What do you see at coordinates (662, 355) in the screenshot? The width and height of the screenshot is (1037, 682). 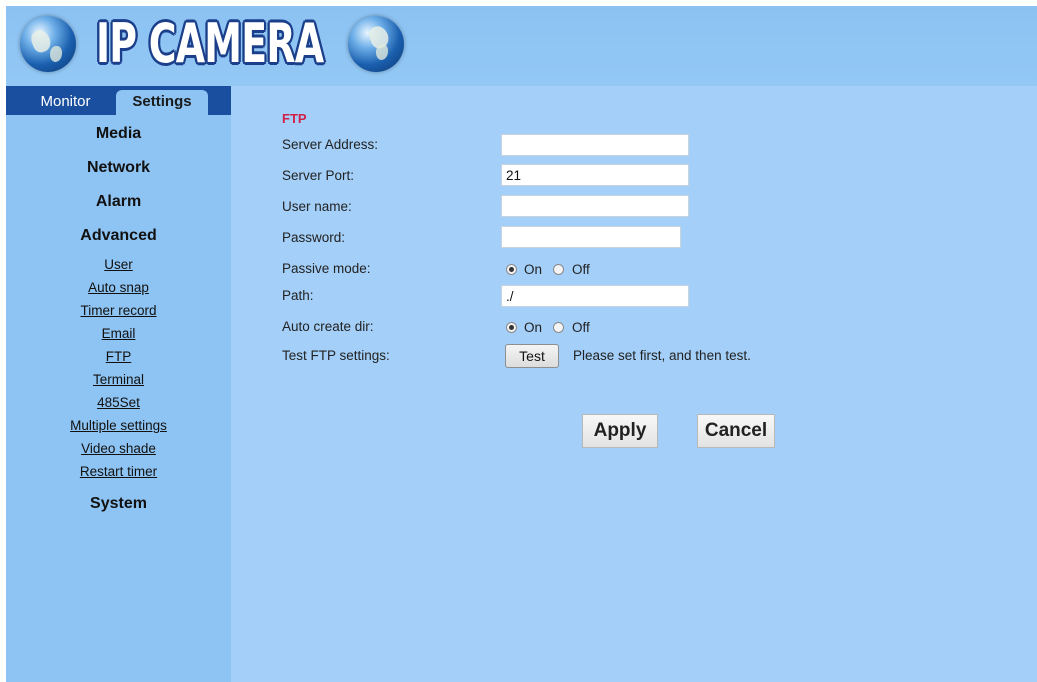 I see `test-hint: Please set first, and then test.` at bounding box center [662, 355].